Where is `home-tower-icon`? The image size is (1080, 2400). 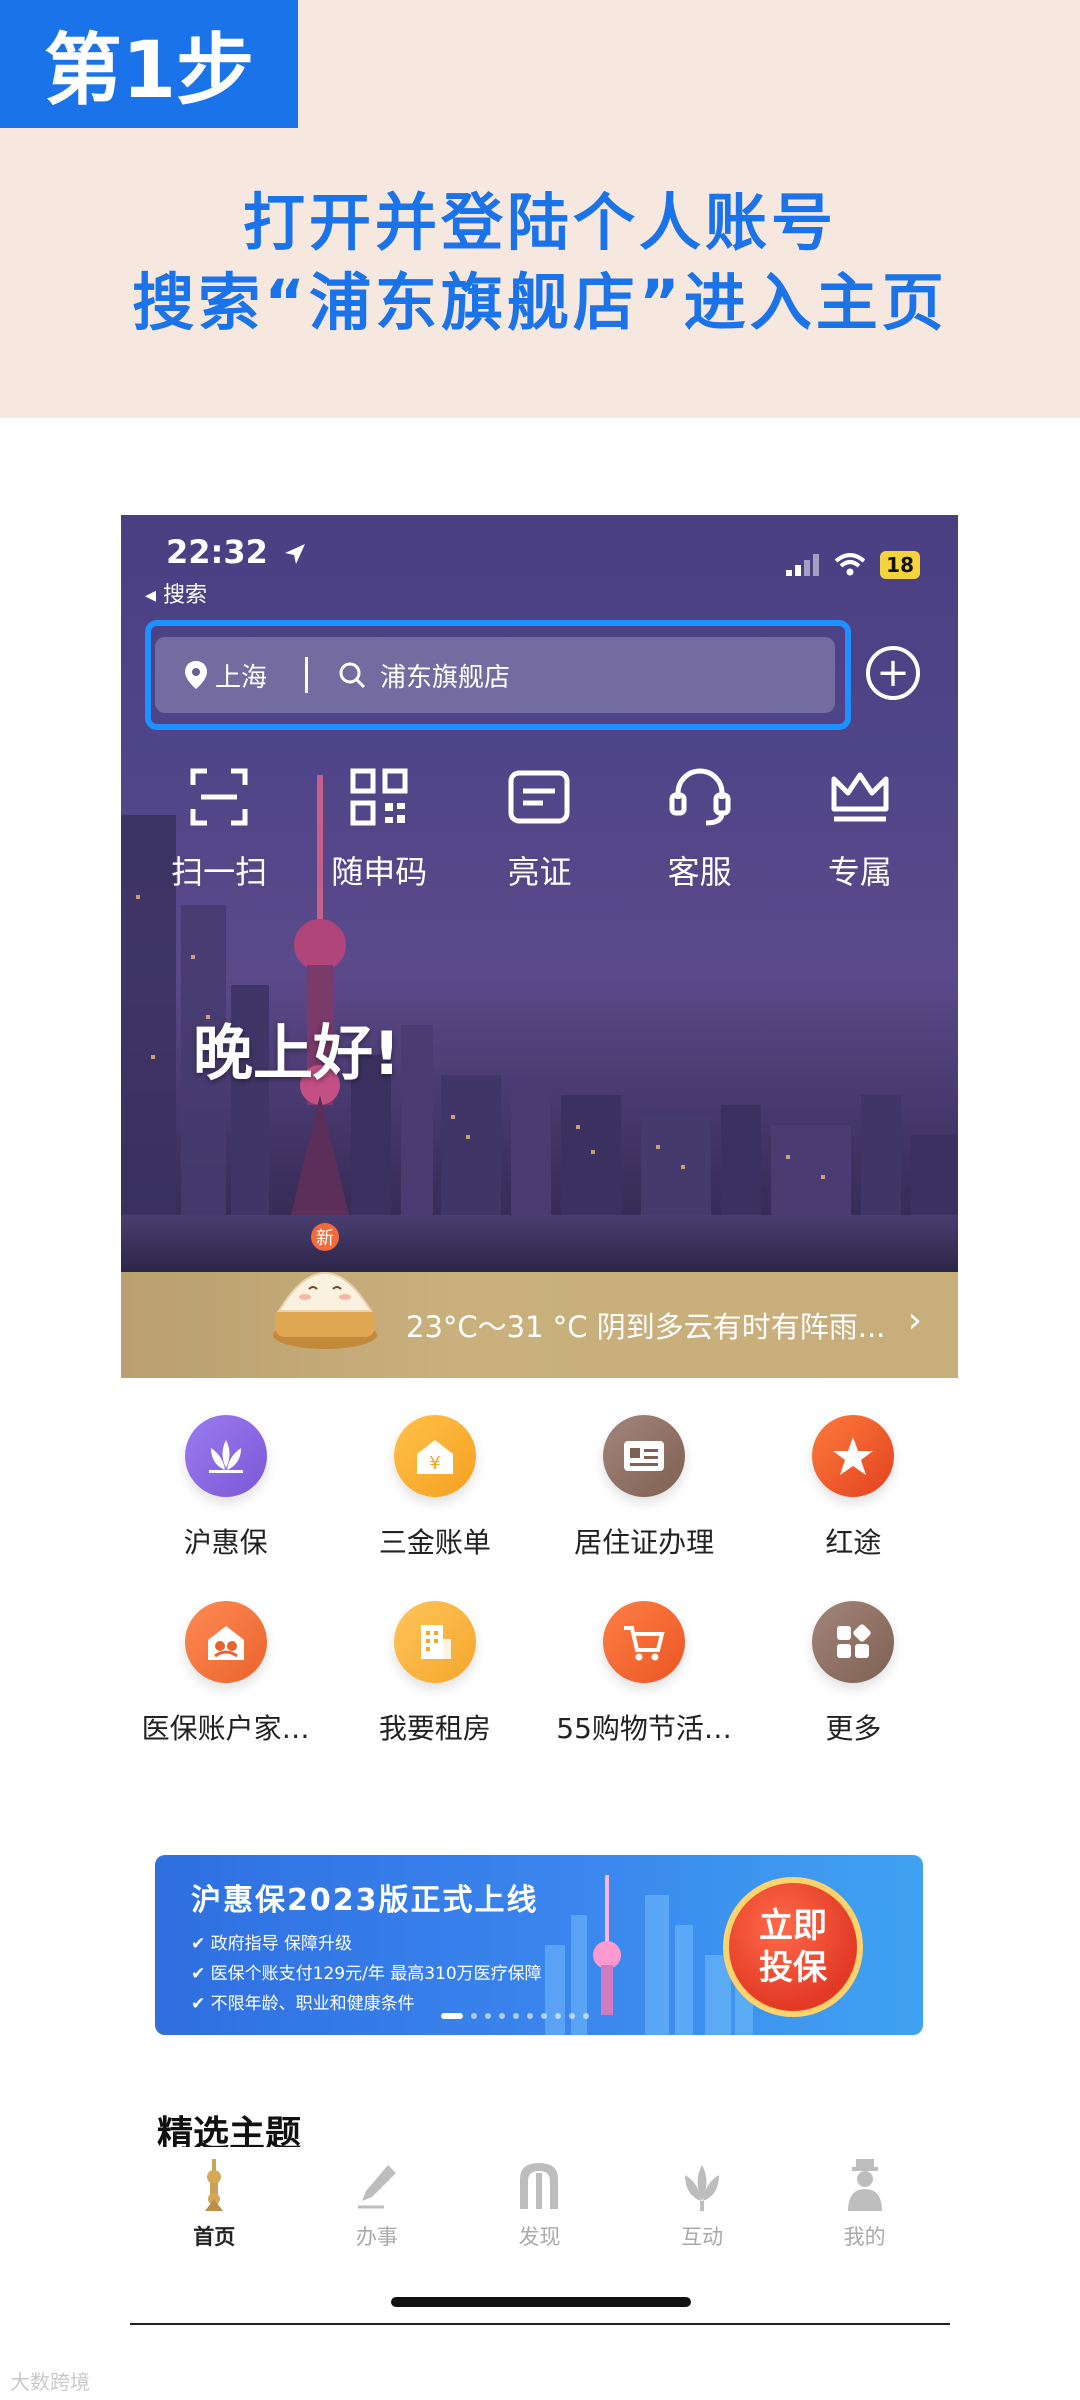
home-tower-icon is located at coordinates (214, 2185).